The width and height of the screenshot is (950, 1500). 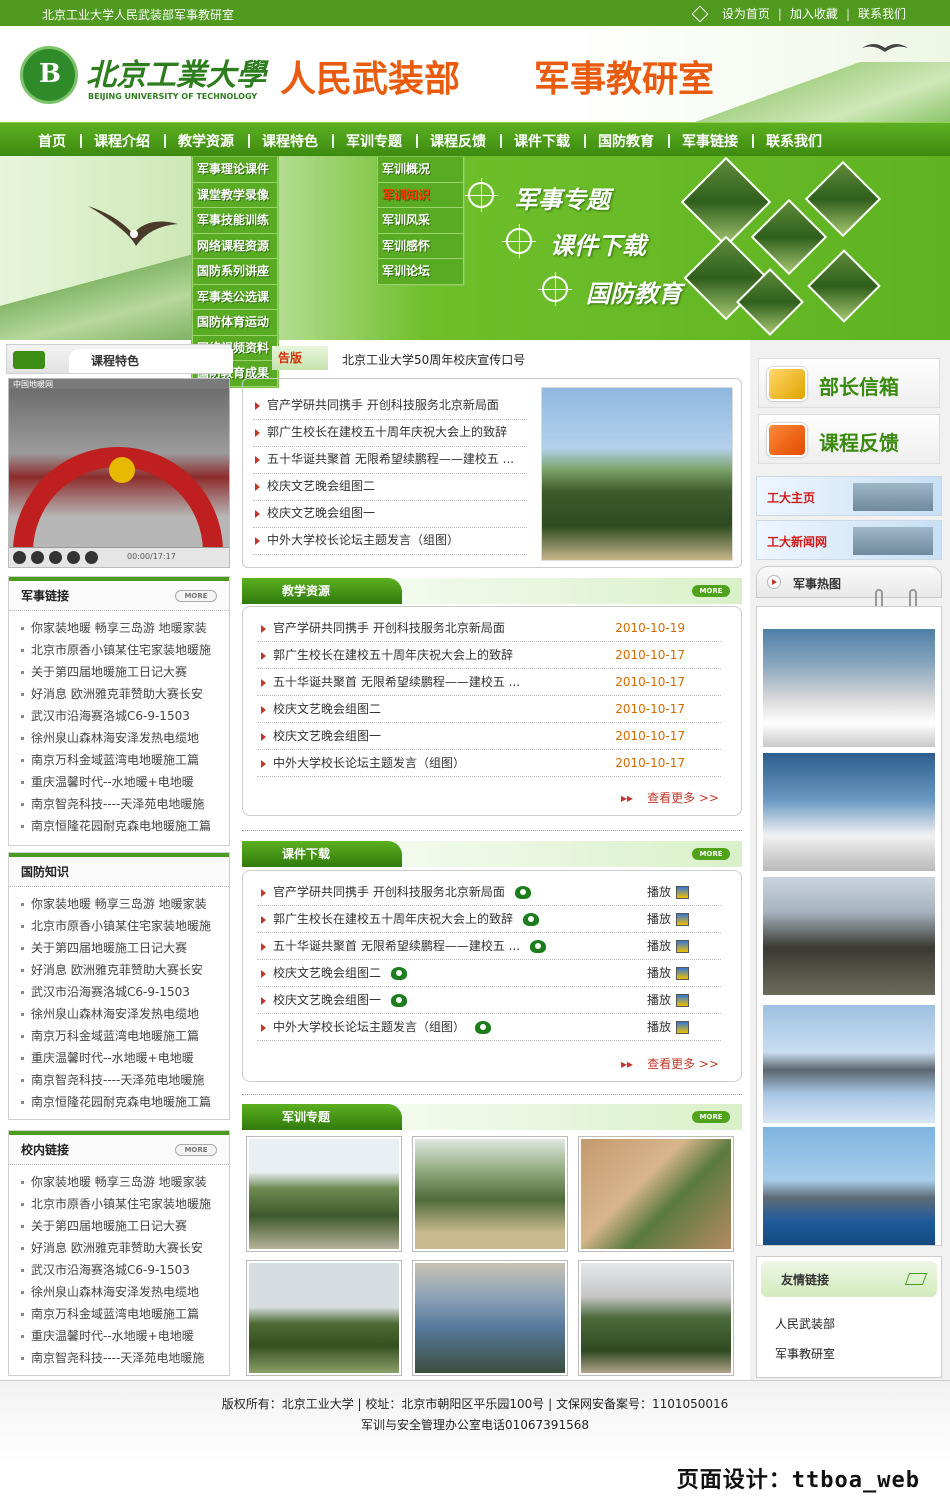 What do you see at coordinates (489, 1027) in the screenshot?
I see `list-item: 中外大学校长论坛主题发言（组图） 播放` at bounding box center [489, 1027].